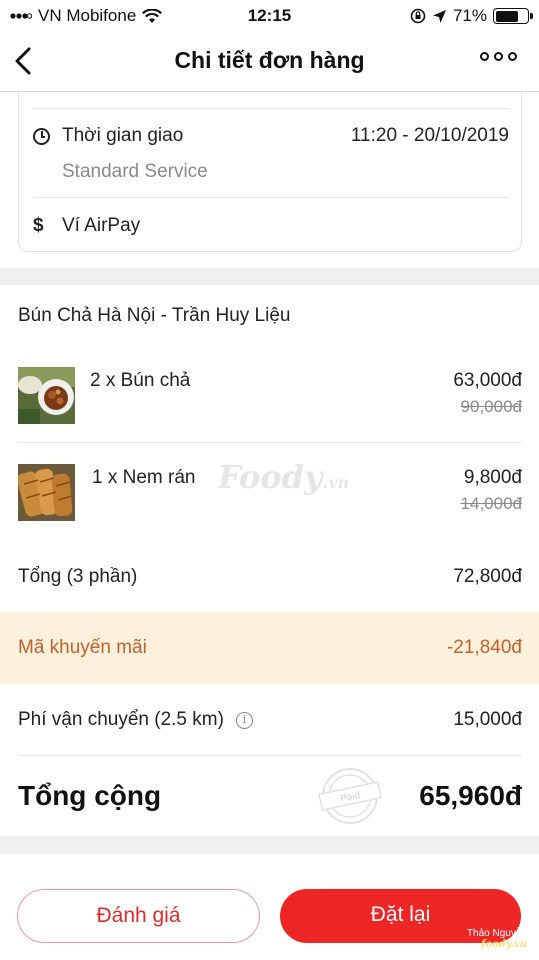 This screenshot has width=539, height=960. Describe the element at coordinates (270, 577) in the screenshot. I see `subtotal-row: Tổng (3 phần) 72,800đ` at that location.